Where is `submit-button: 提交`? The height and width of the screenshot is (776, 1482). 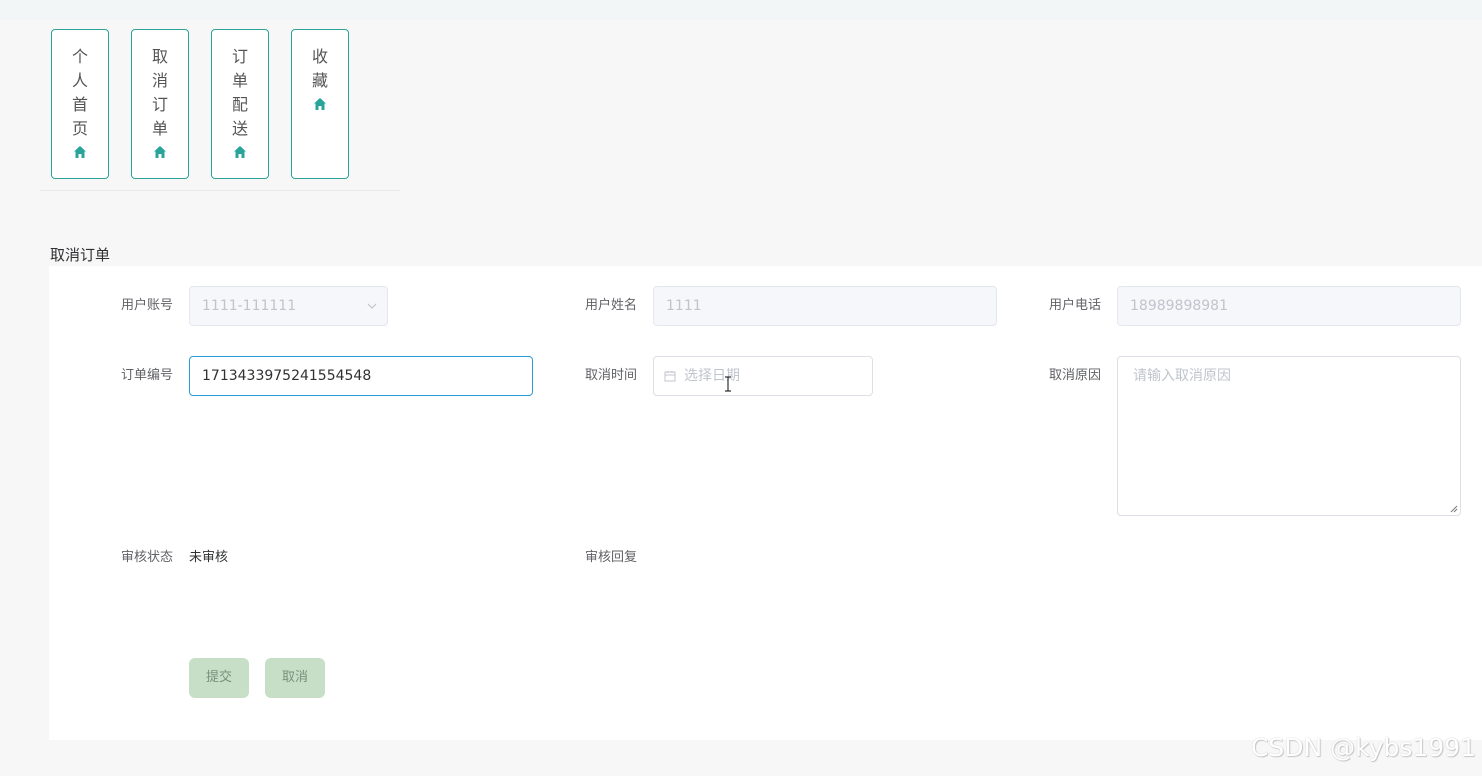 submit-button: 提交 is located at coordinates (219, 678).